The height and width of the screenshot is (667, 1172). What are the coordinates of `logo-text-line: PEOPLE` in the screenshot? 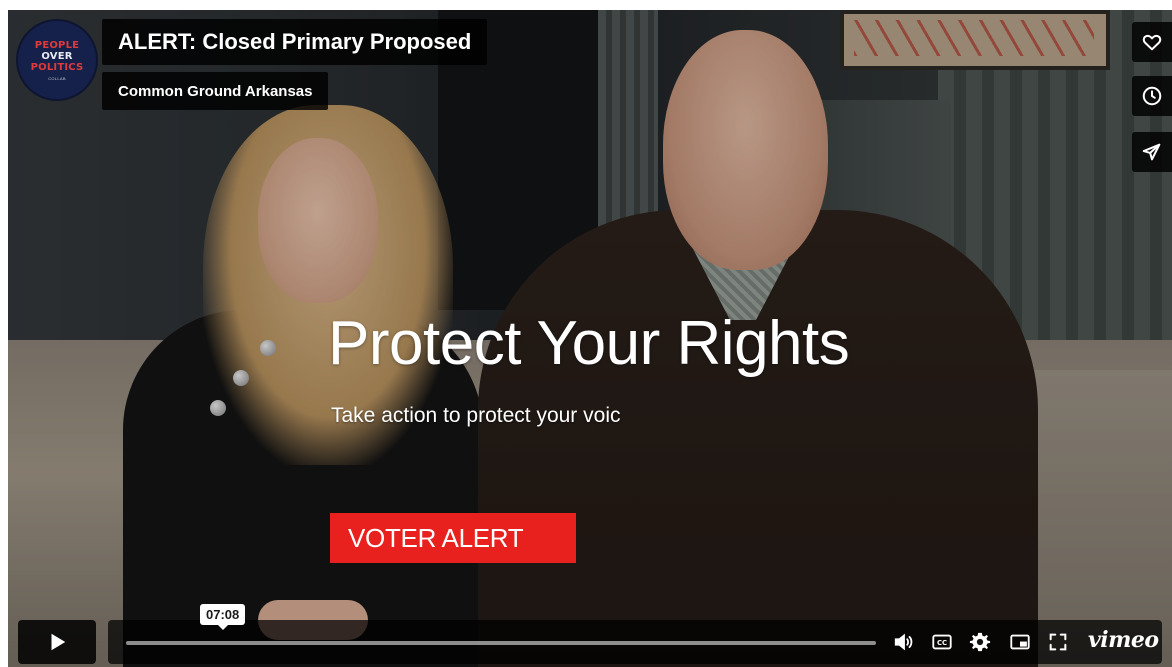 It's located at (57, 45).